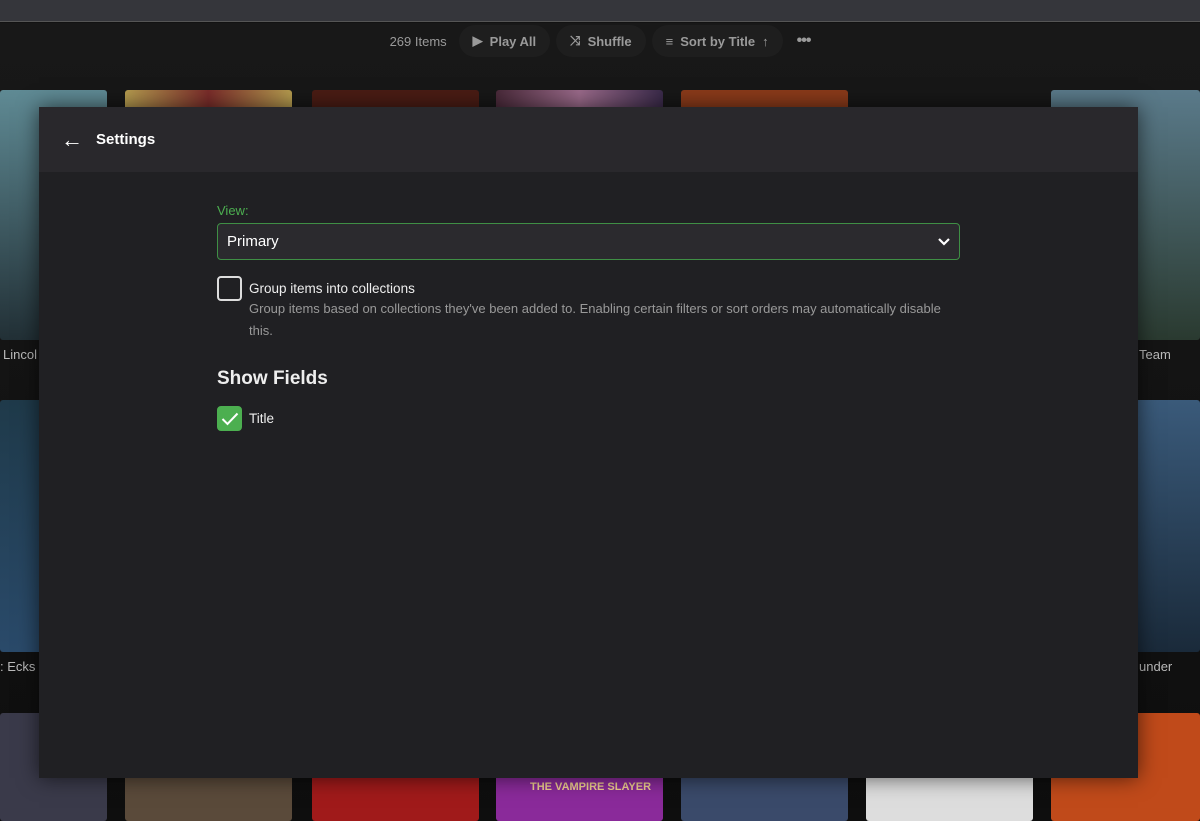  Describe the element at coordinates (609, 41) in the screenshot. I see `shuffle-label: Shuffle` at that location.